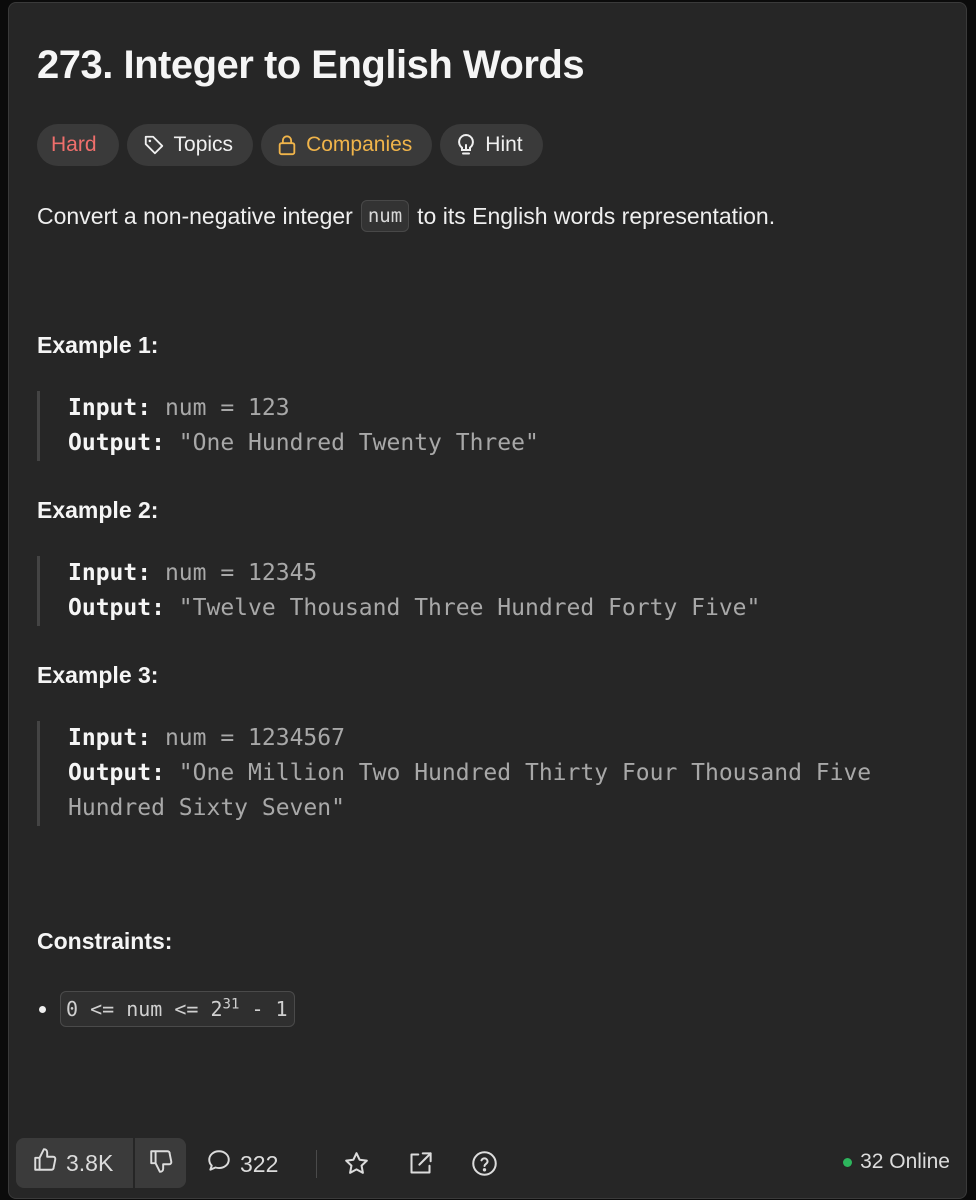 This screenshot has width=976, height=1200. I want to click on constraints-heading: Constraints:, so click(105, 941).